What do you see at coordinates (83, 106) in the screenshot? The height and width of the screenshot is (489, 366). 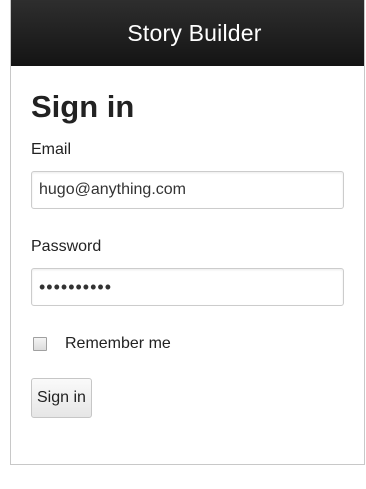 I see `page-title: Sign in` at bounding box center [83, 106].